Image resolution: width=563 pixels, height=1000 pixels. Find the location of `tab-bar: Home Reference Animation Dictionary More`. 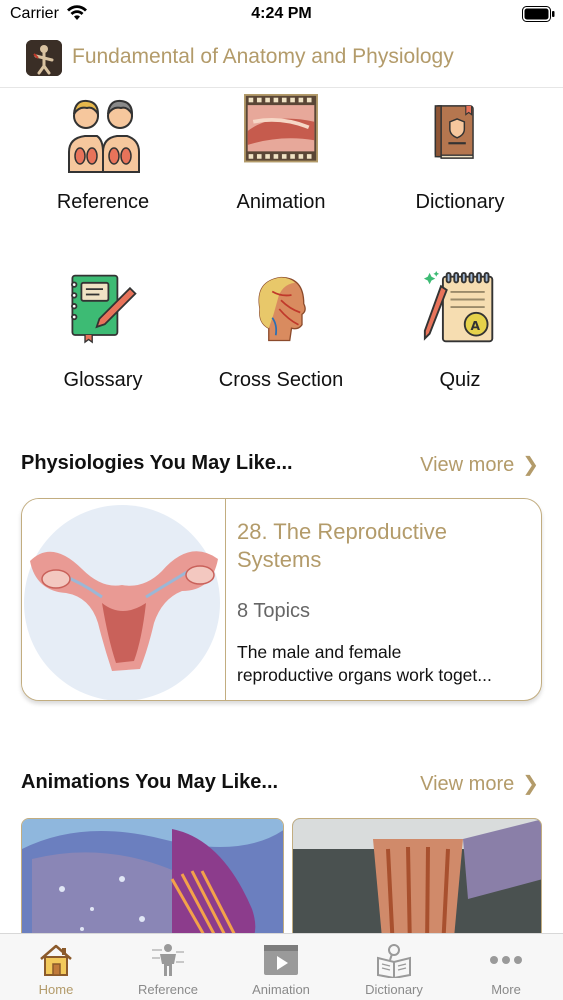

tab-bar: Home Reference Animation Dictionary More is located at coordinates (281, 966).